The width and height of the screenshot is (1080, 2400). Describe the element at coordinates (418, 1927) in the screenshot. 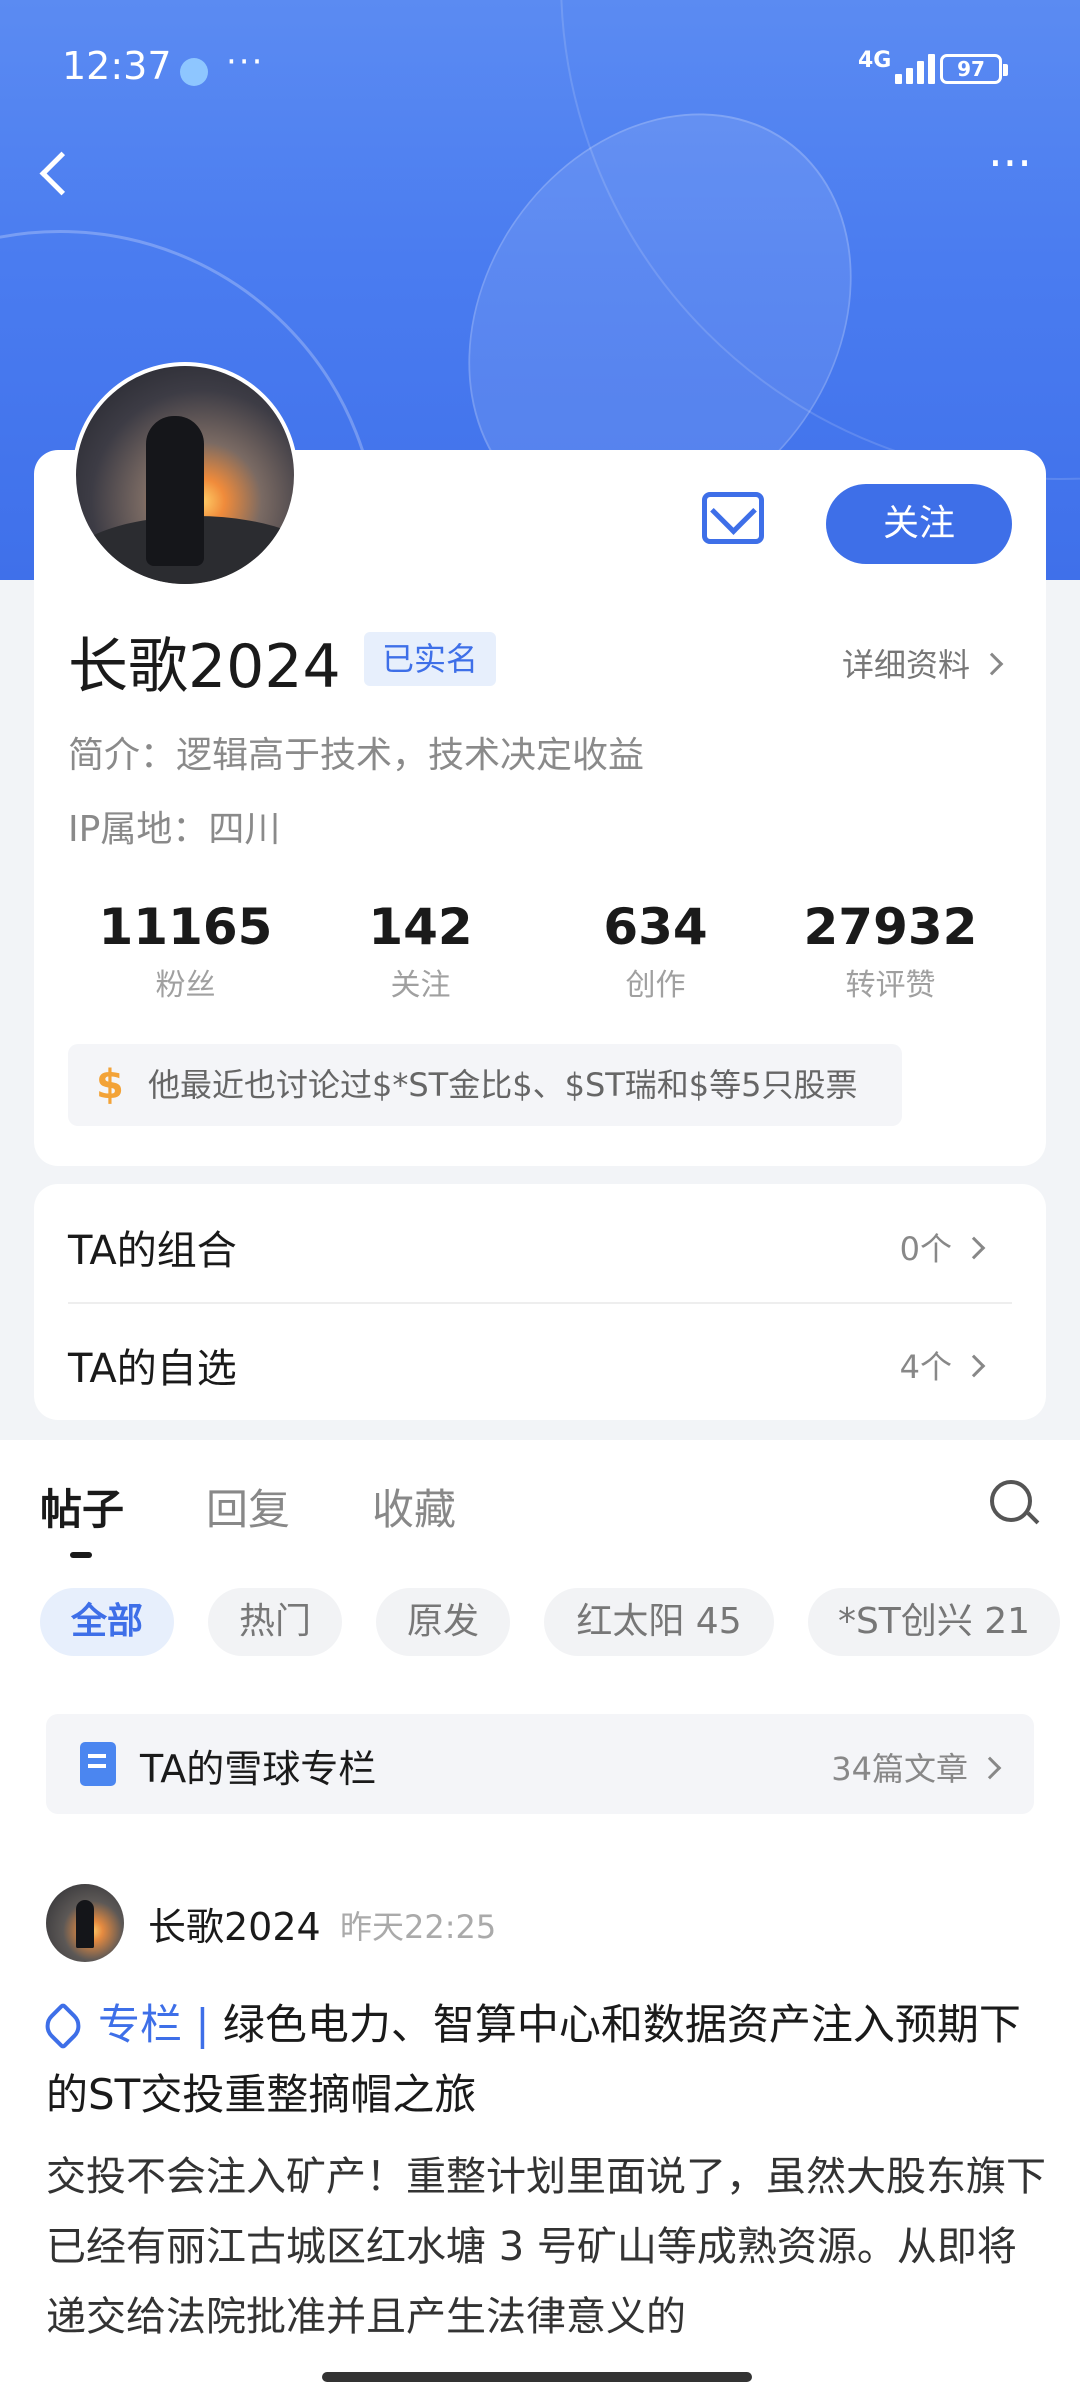

I see `post-time: 昨天22:25` at that location.